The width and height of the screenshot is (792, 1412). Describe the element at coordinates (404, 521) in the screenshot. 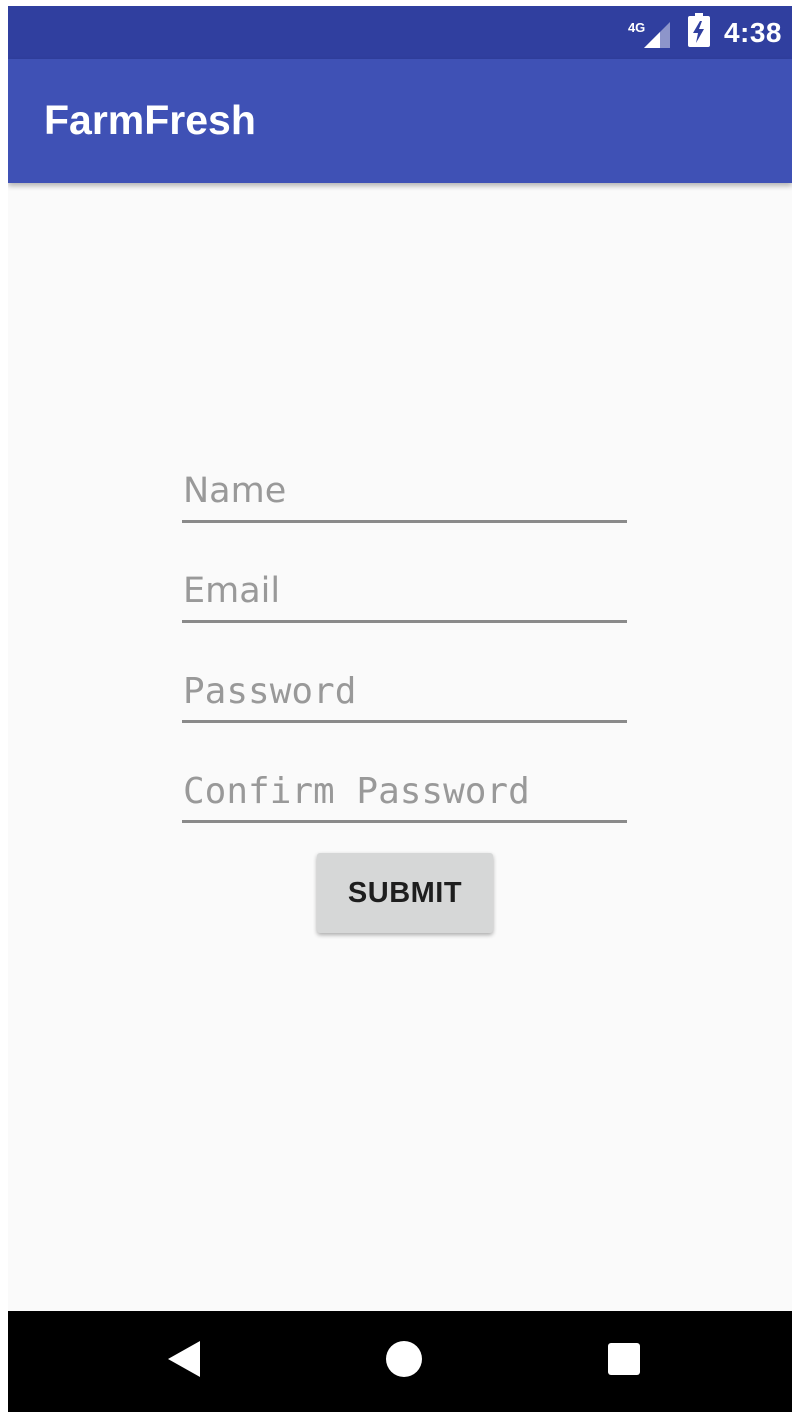

I see `name-underline` at that location.